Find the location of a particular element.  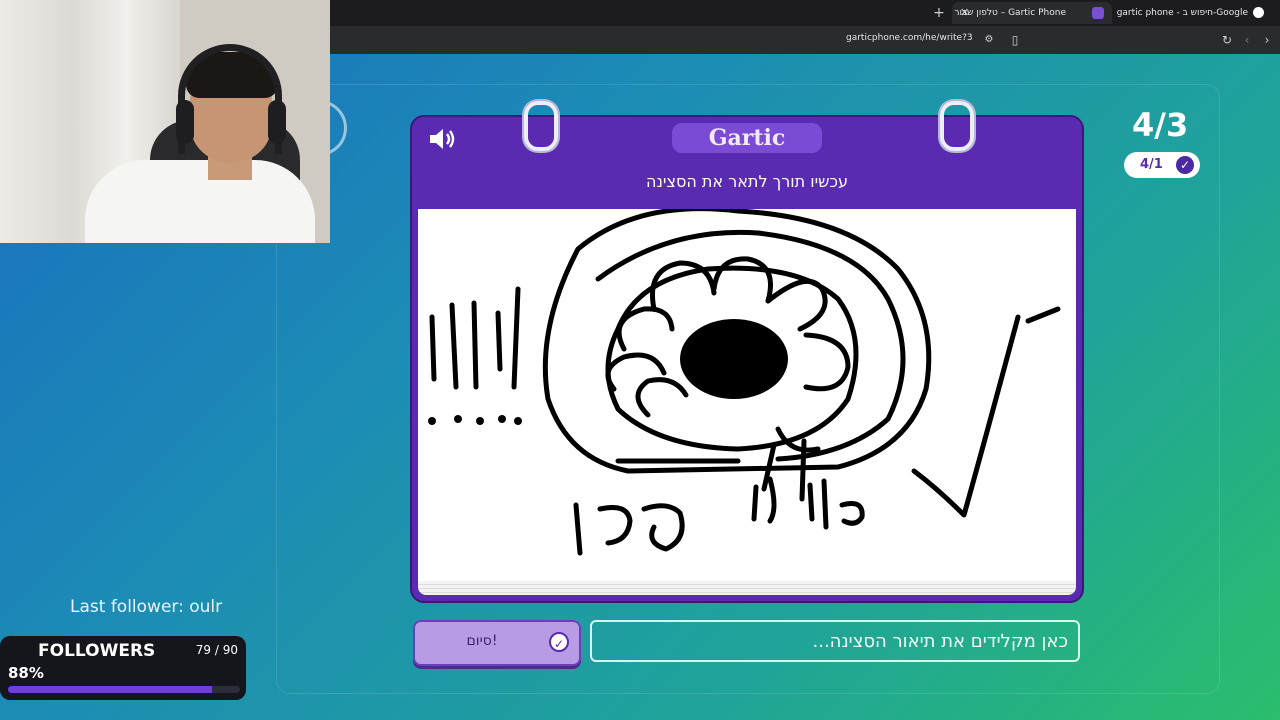

tab-google-search: gartic phone - חיפוש ב-Google is located at coordinates (1192, 13).